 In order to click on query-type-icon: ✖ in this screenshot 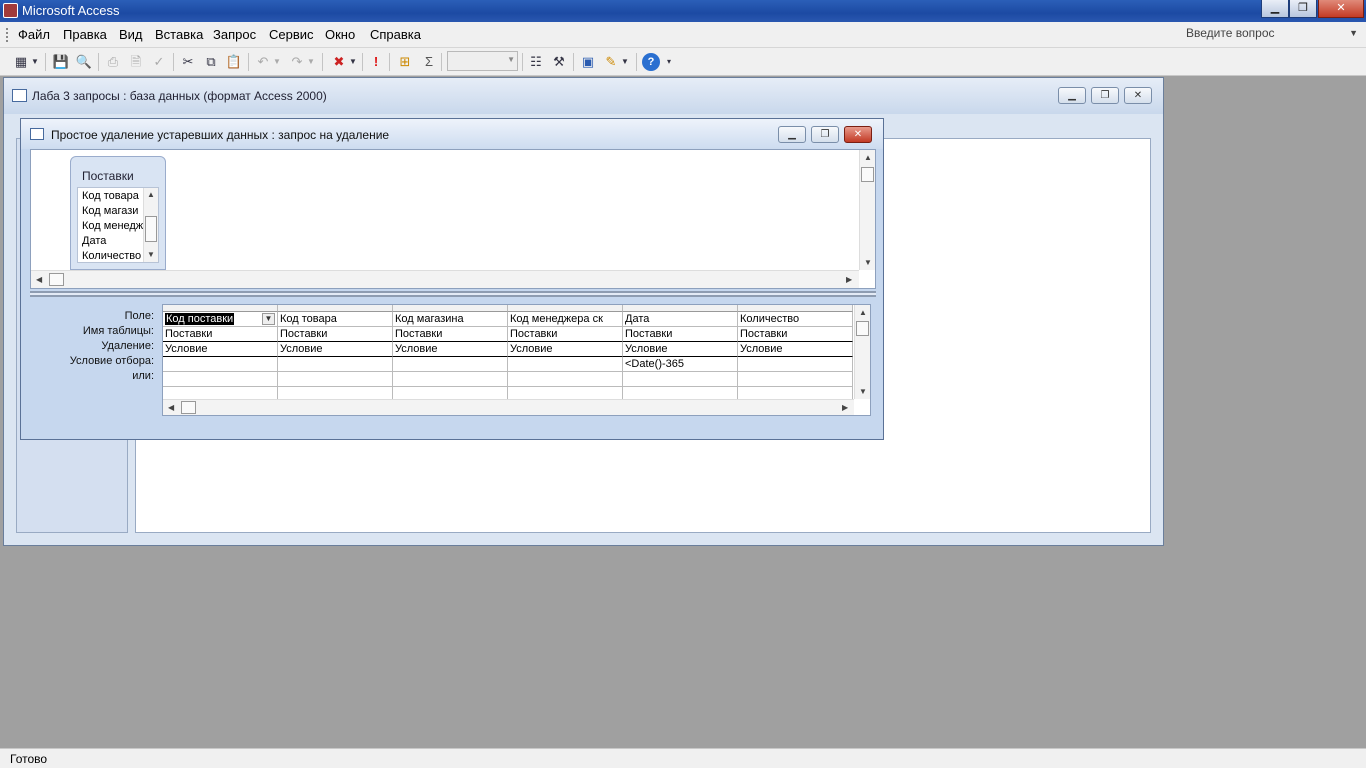, I will do `click(339, 62)`.